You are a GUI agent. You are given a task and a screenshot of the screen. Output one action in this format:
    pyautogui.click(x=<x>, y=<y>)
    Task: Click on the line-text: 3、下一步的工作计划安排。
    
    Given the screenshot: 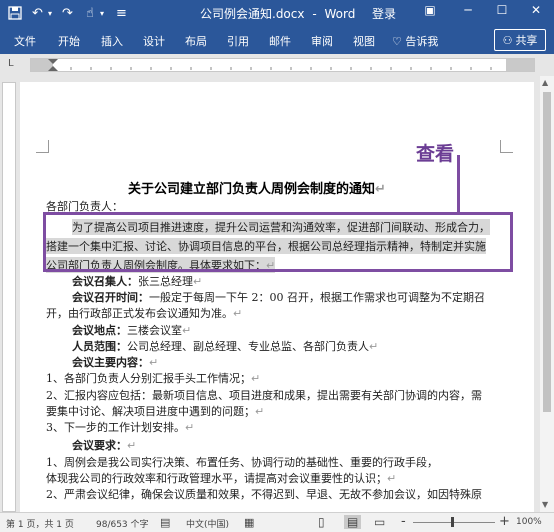 What is the action you would take?
    pyautogui.click(x=115, y=427)
    